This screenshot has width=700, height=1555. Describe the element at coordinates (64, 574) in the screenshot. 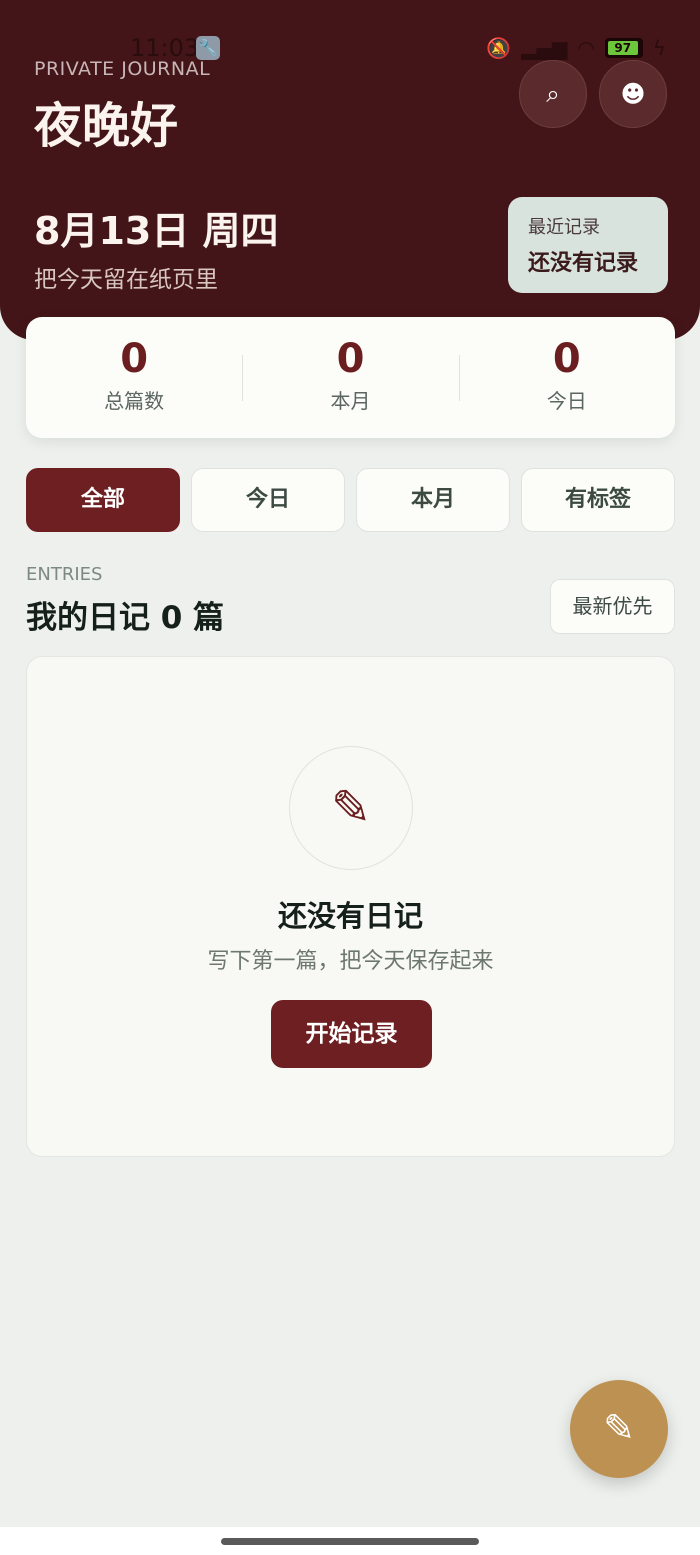

I see `entries-eyebrow: ENTRIES` at that location.